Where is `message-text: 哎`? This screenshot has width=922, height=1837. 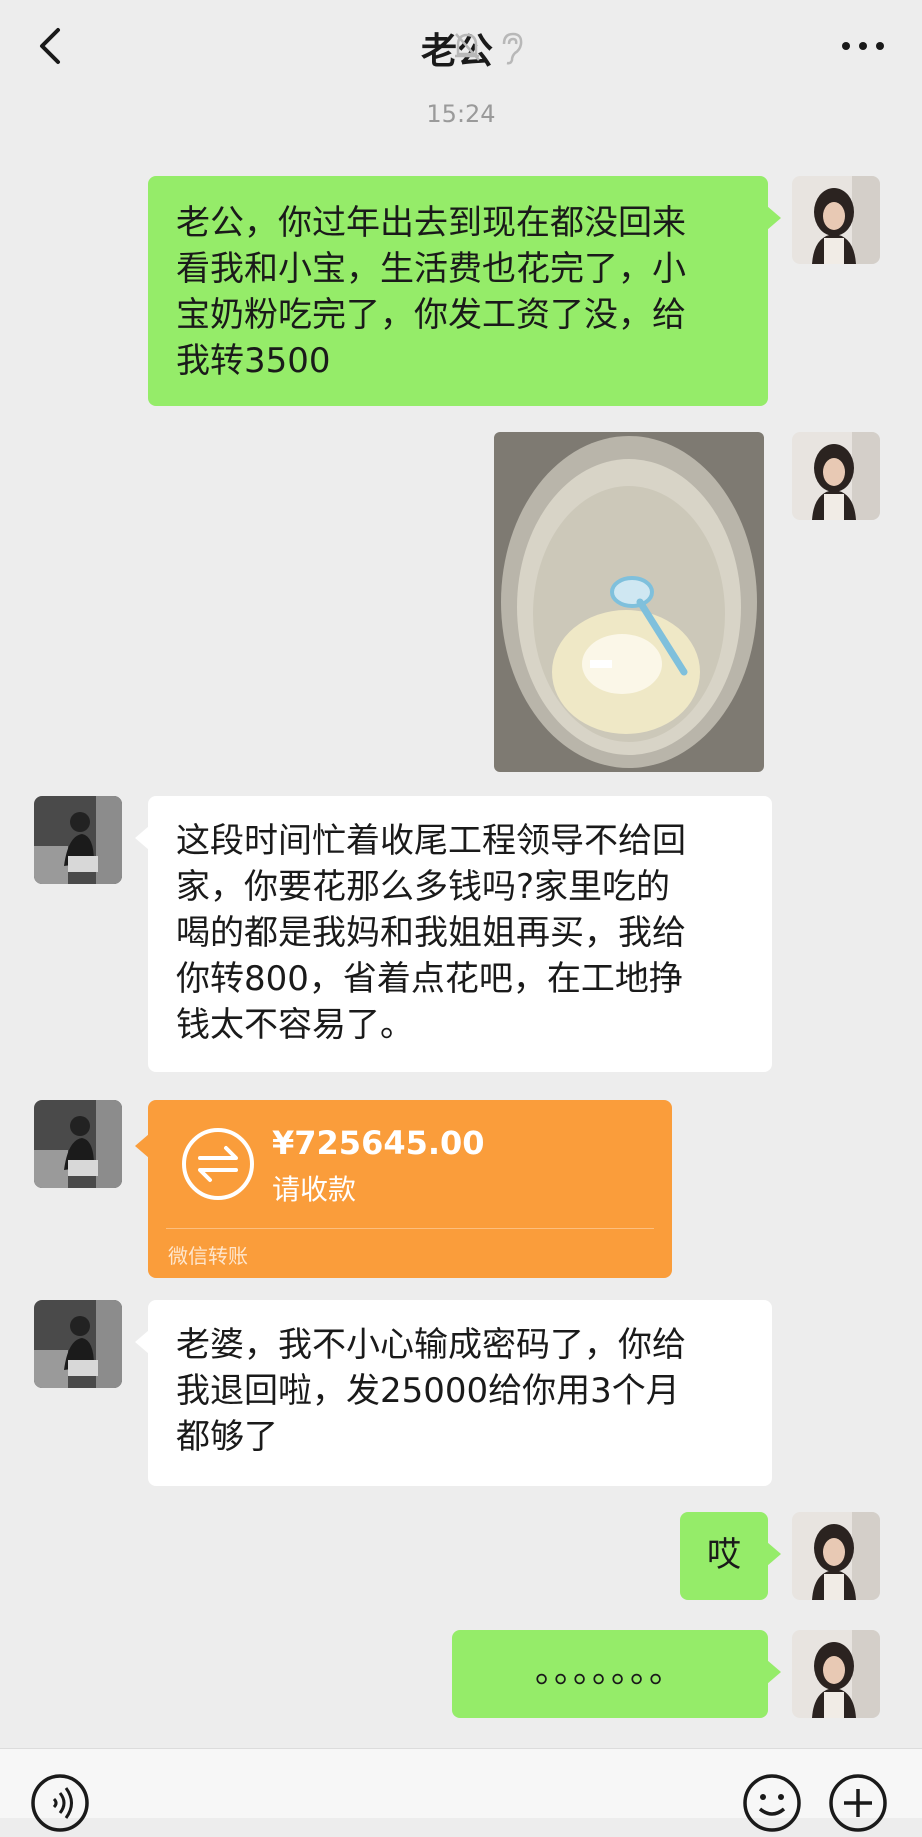
message-text: 哎 is located at coordinates (724, 1555).